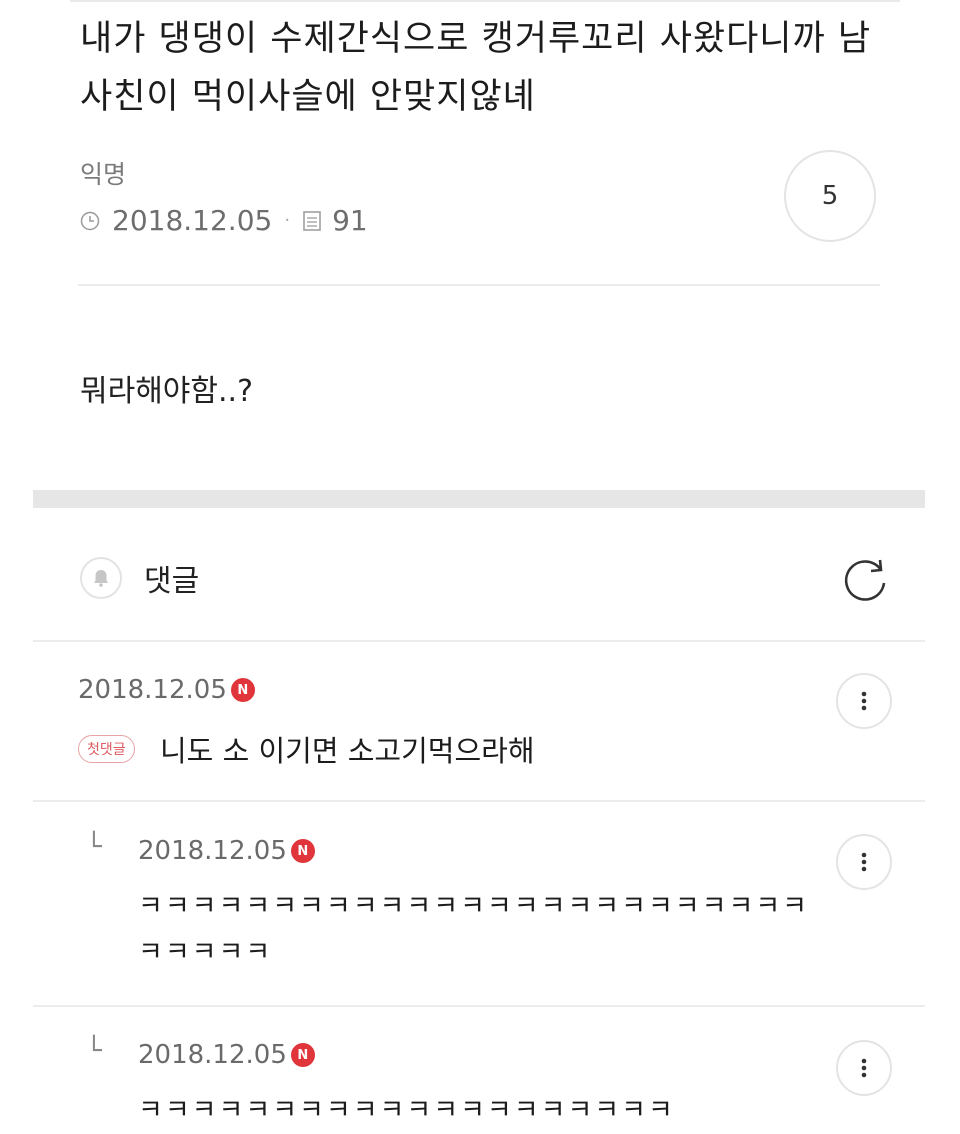 The width and height of the screenshot is (960, 1134). Describe the element at coordinates (106, 749) in the screenshot. I see `first-comment-badge: 첫댓글` at that location.